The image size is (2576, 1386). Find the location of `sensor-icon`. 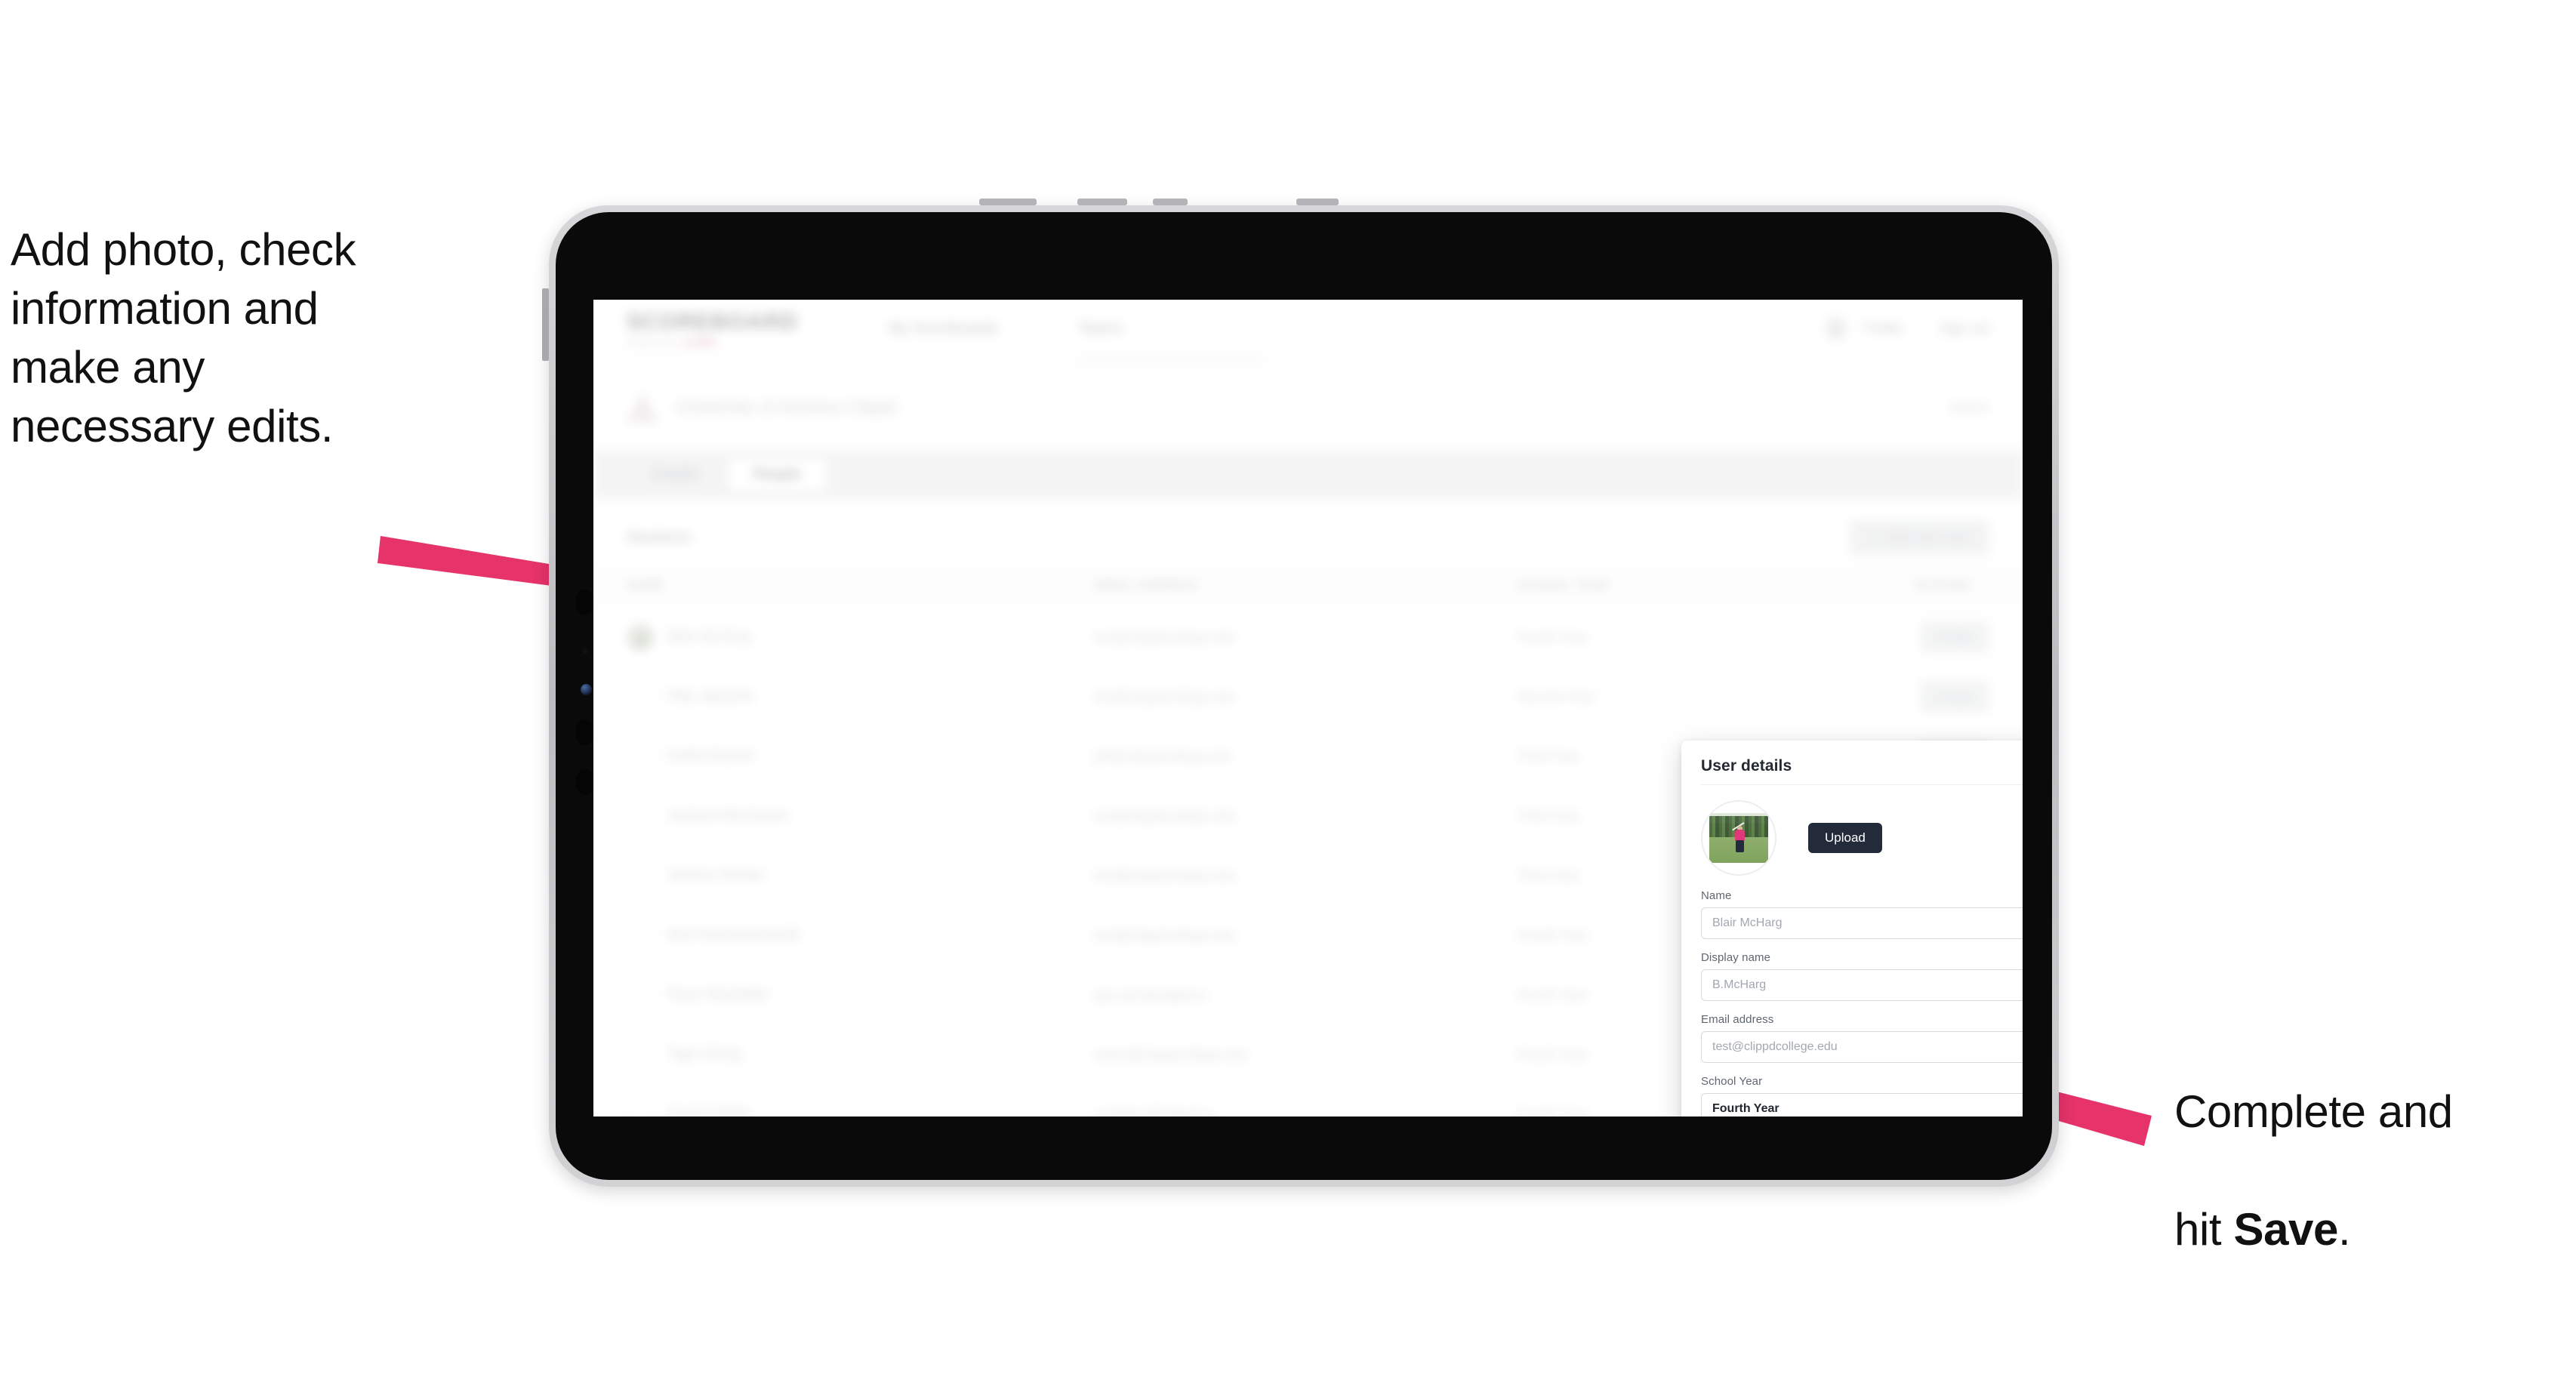

sensor-icon is located at coordinates (586, 689).